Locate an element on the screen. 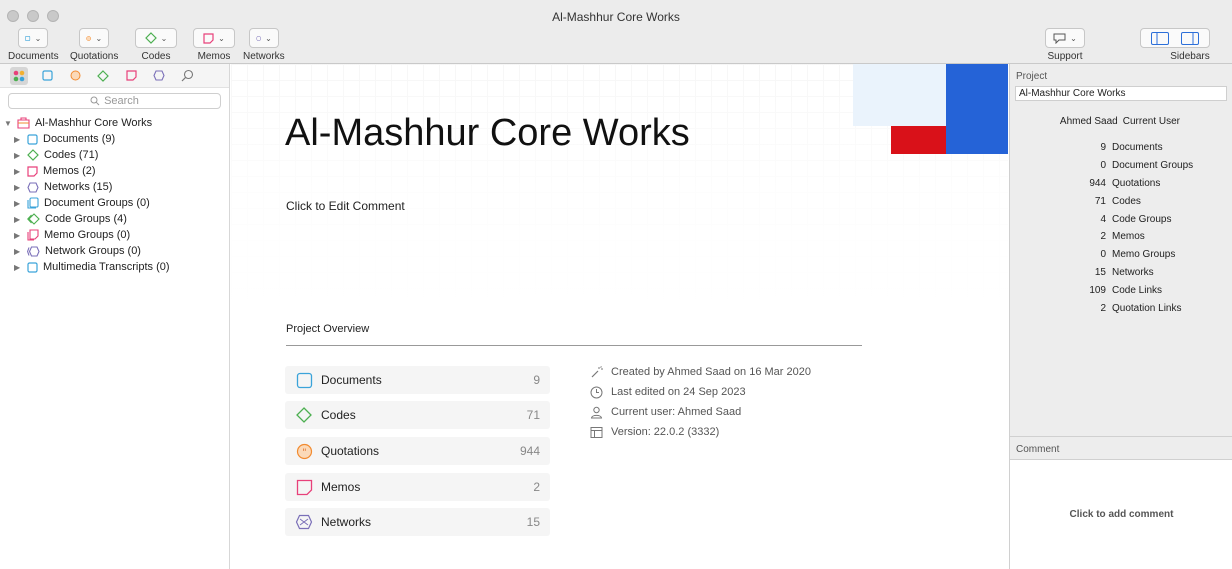 The height and width of the screenshot is (569, 1232). overview-row-memos: Memos 2 is located at coordinates (417, 487).